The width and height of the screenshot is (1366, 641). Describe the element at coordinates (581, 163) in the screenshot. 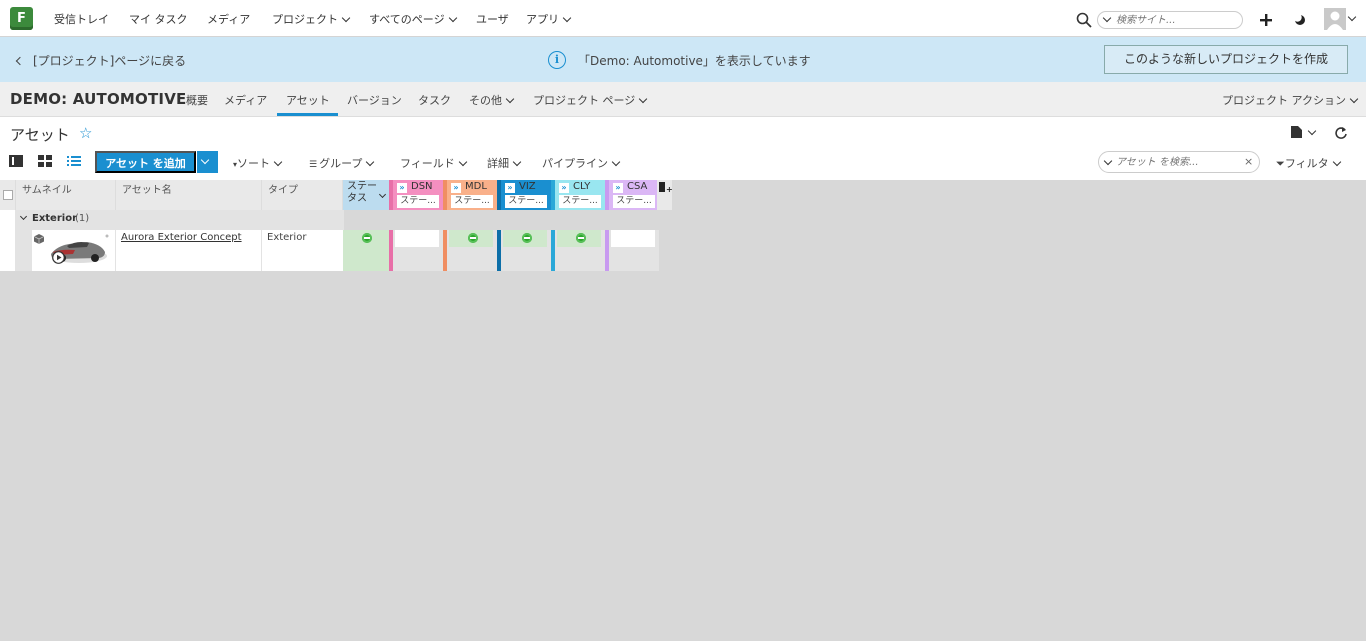

I see `pipeline-menu: パイプライン` at that location.